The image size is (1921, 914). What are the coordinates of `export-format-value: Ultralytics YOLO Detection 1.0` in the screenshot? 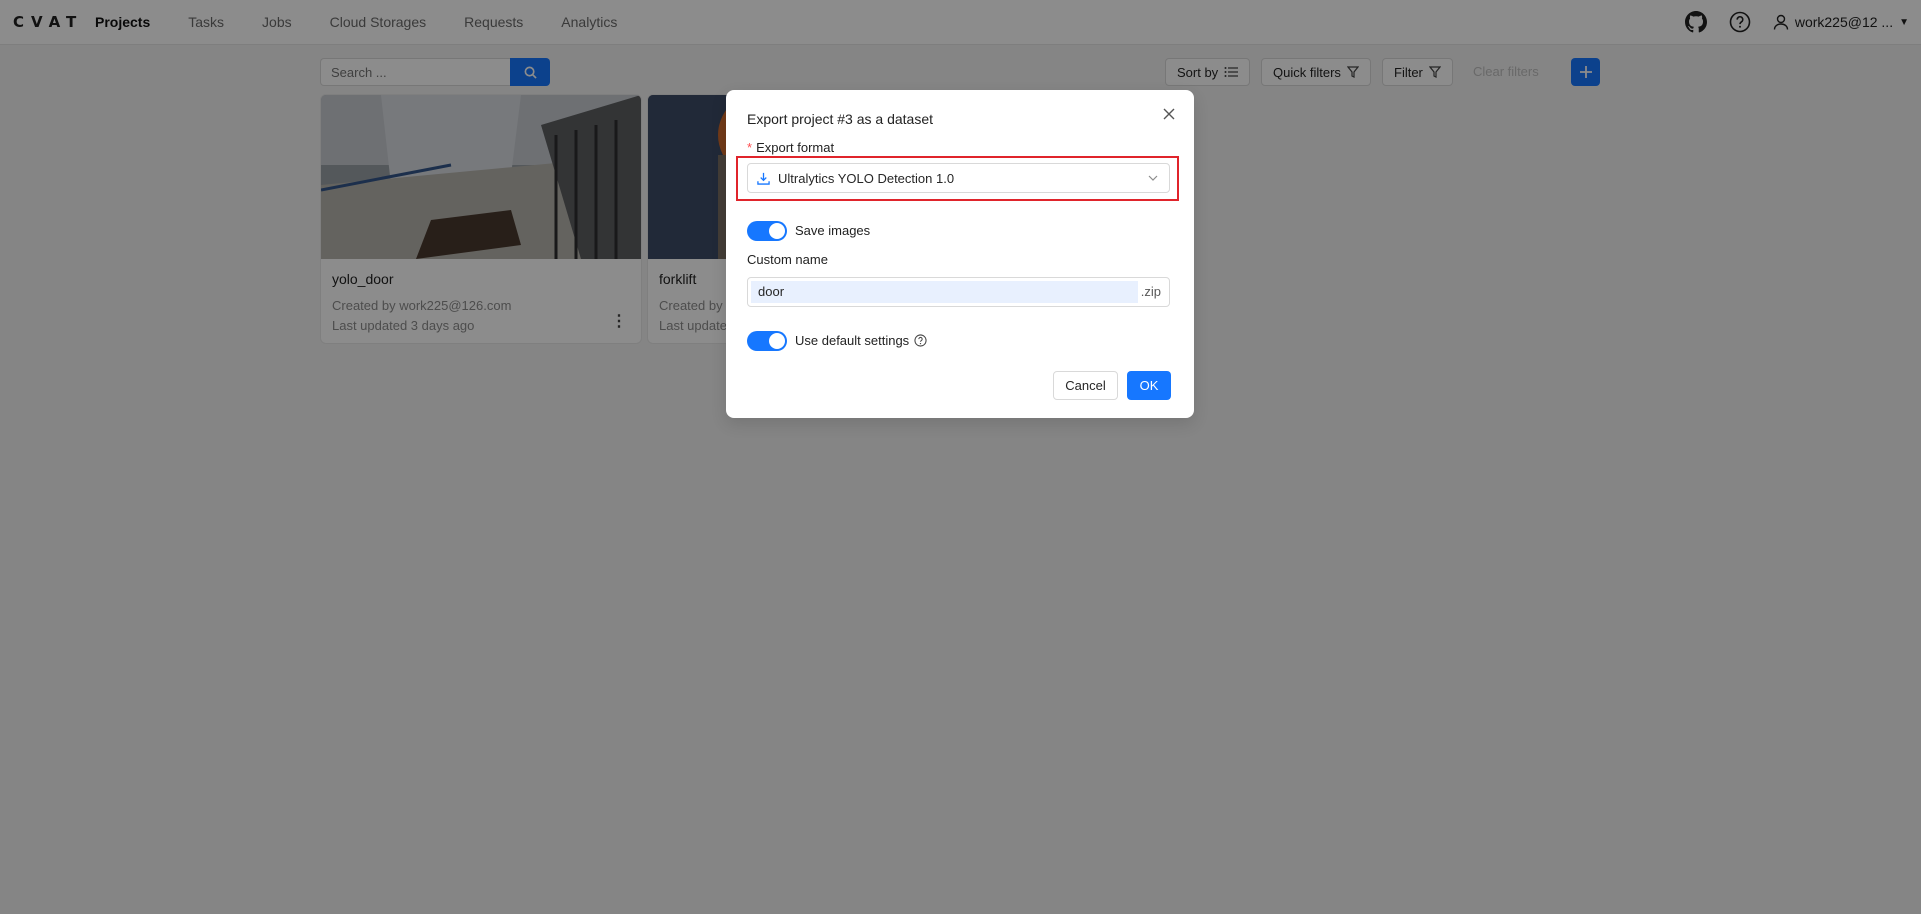 It's located at (866, 178).